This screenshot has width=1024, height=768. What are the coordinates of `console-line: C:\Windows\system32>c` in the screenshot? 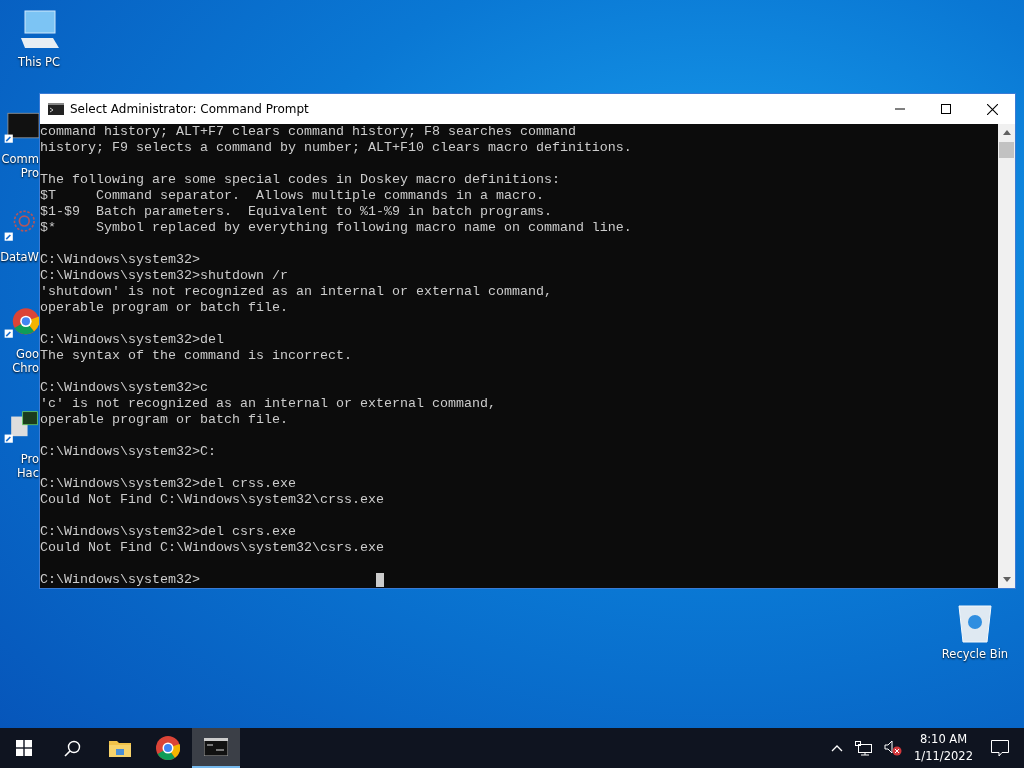 It's located at (124, 388).